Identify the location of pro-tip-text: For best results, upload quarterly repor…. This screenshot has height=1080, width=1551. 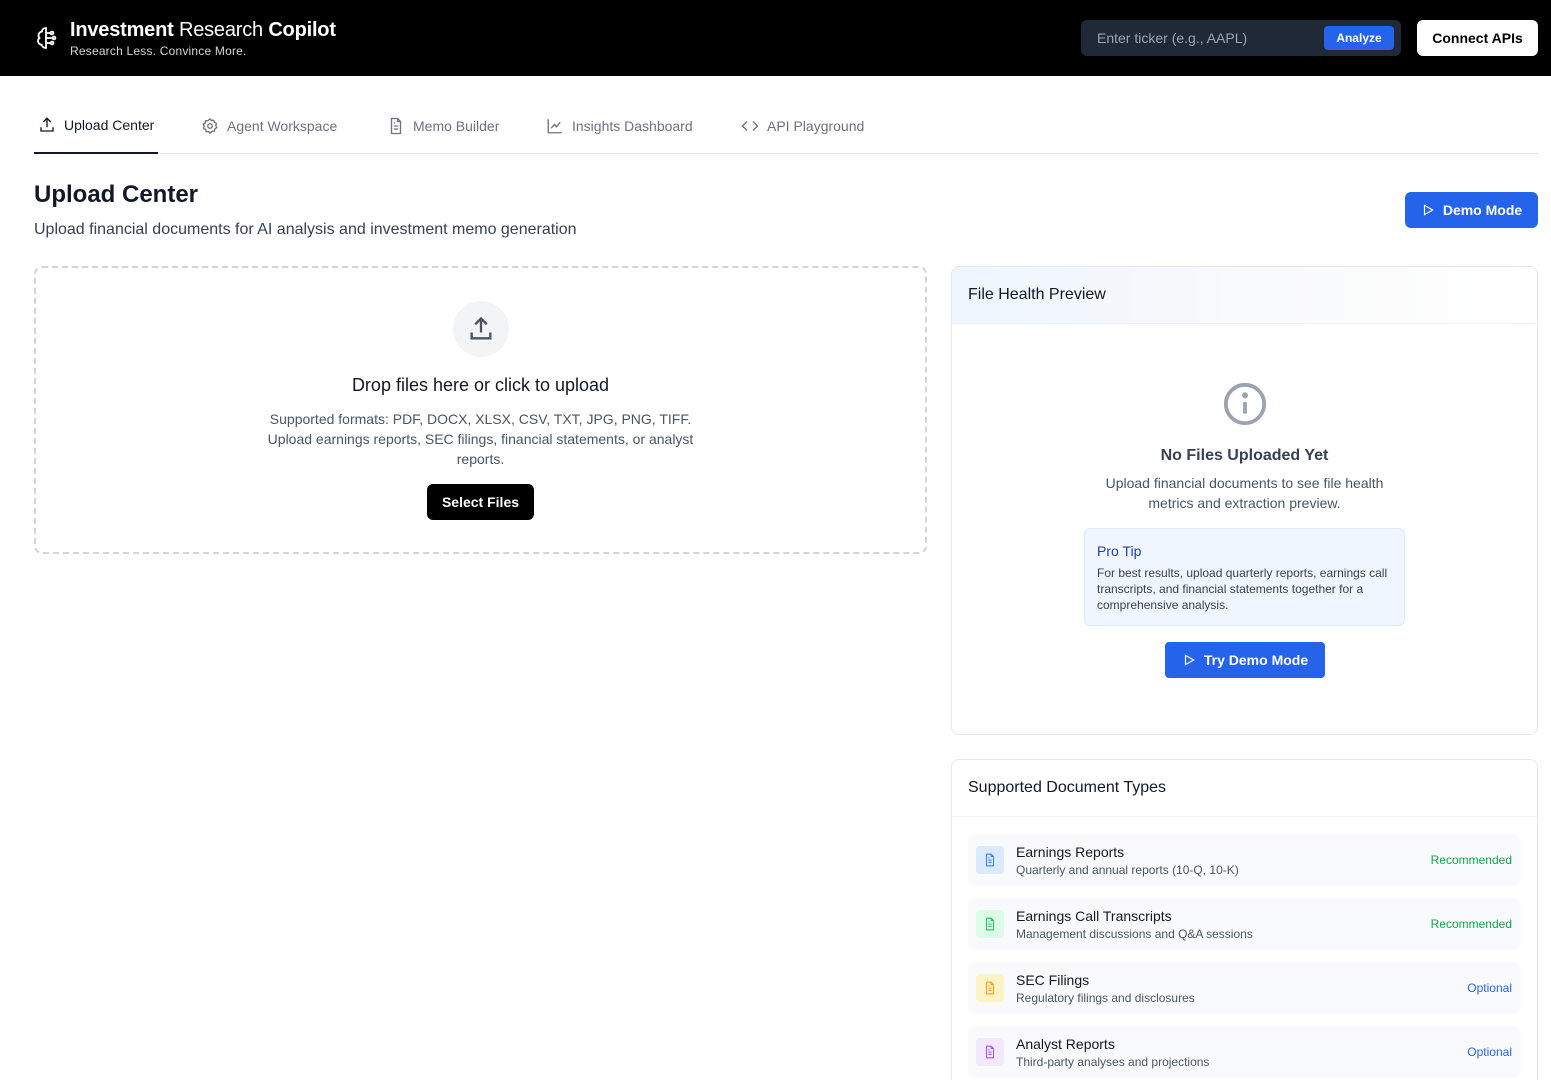
(1242, 589).